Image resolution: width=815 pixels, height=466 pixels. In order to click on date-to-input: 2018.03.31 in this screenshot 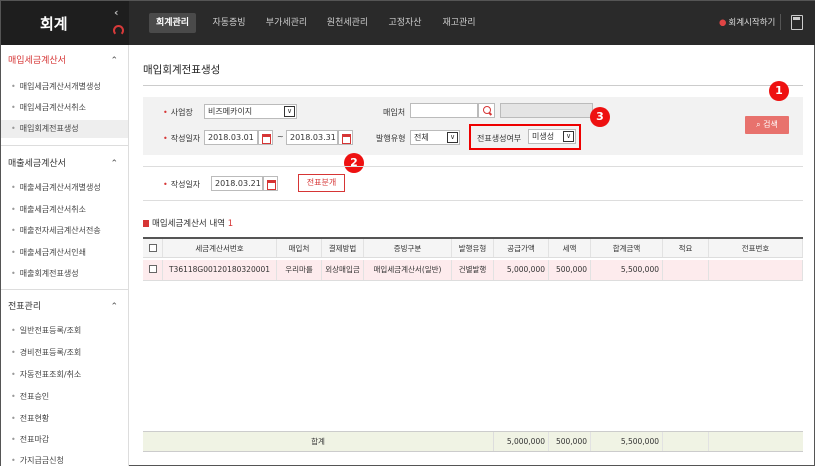, I will do `click(312, 137)`.